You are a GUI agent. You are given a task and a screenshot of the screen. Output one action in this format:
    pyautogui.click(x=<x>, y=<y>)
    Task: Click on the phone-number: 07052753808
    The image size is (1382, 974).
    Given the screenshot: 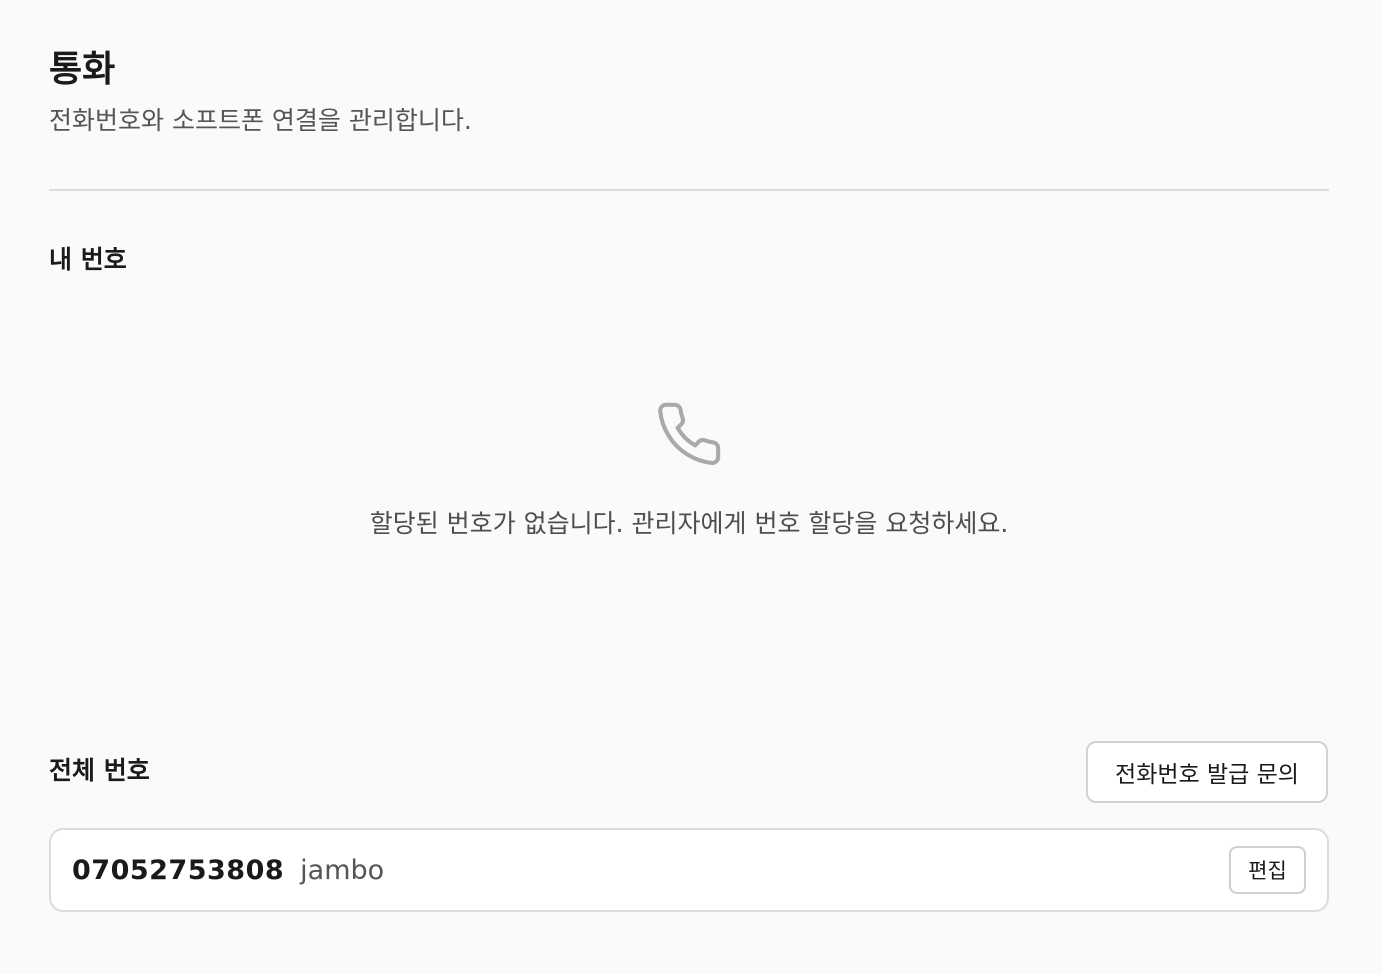 What is the action you would take?
    pyautogui.click(x=178, y=870)
    